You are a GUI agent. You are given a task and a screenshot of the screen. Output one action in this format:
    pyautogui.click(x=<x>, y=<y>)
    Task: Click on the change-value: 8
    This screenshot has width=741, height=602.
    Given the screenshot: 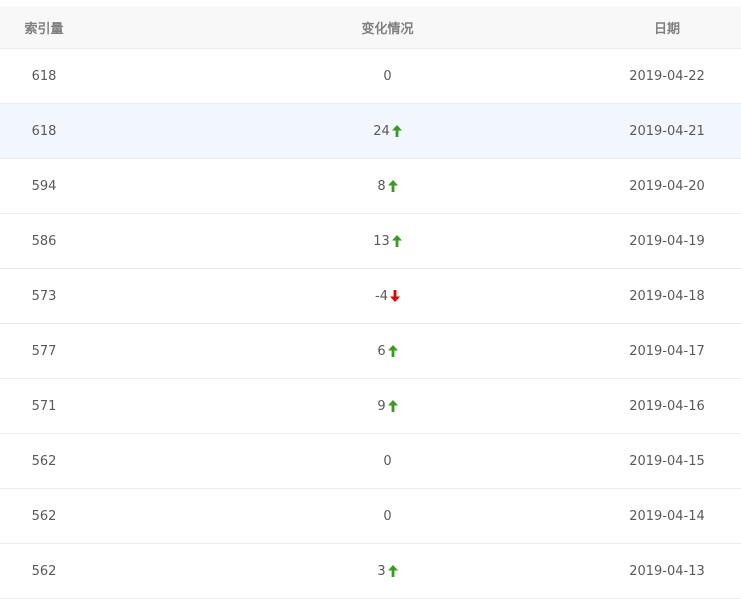 What is the action you would take?
    pyautogui.click(x=381, y=186)
    